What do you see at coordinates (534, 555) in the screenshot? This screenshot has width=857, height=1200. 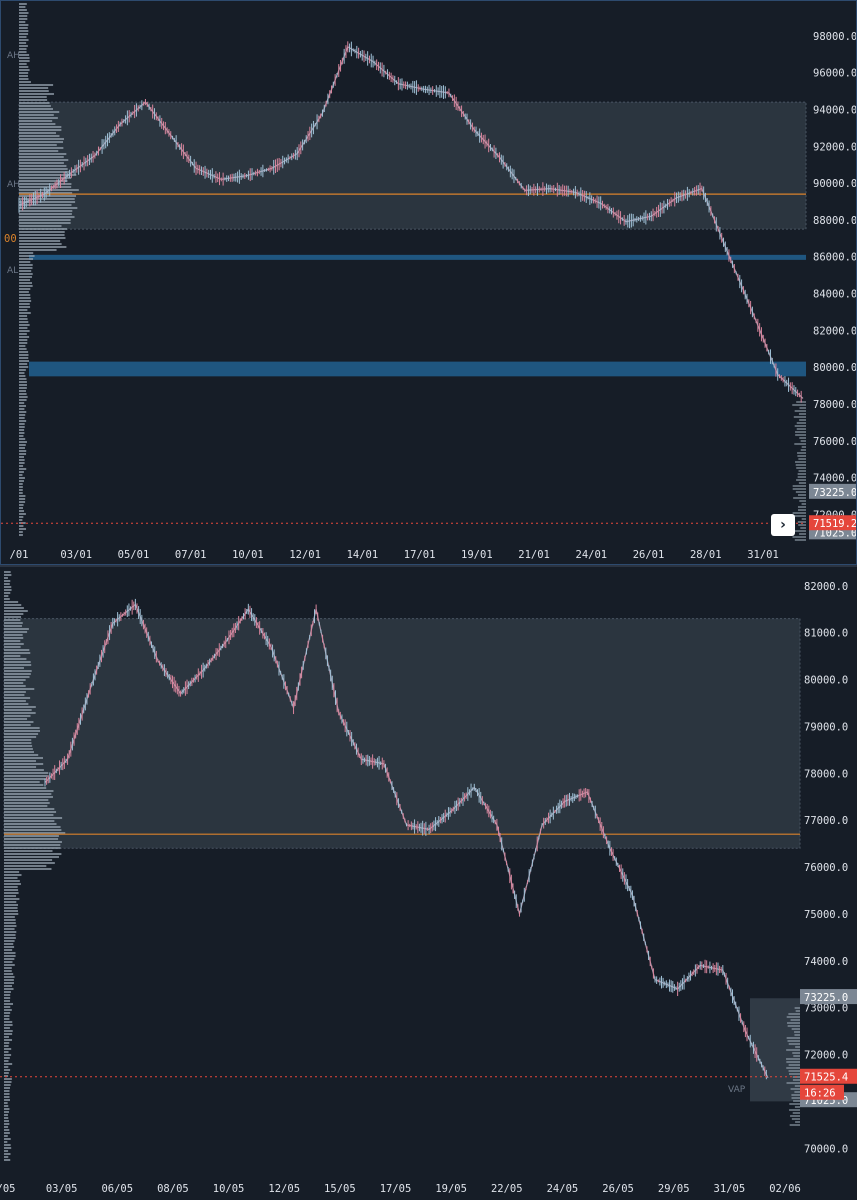 I see `x-tick-label: 21/01` at bounding box center [534, 555].